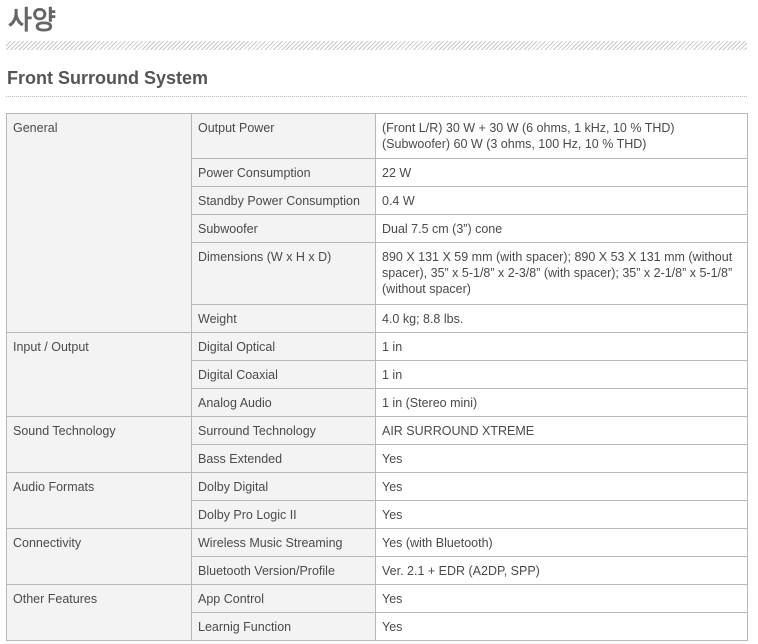 The height and width of the screenshot is (644, 758). What do you see at coordinates (561, 430) in the screenshot?
I see `spec-value: AIR SURROUND XTREME` at bounding box center [561, 430].